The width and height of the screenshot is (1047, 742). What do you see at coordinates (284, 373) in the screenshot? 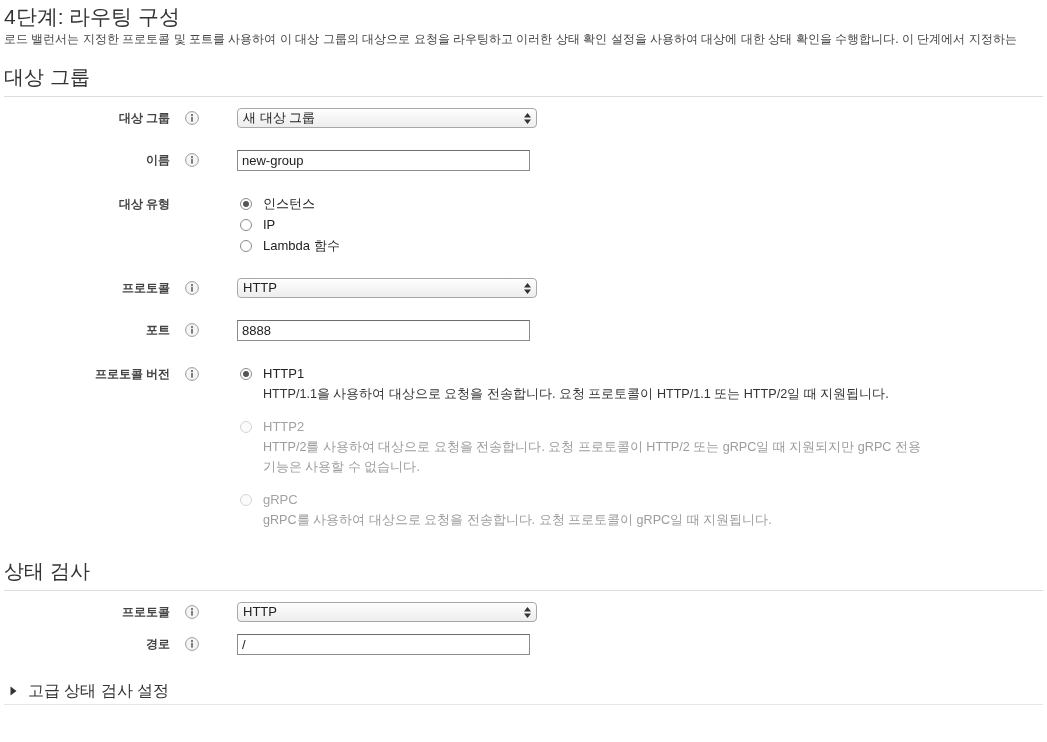
I see `radio-label: HTTP1` at bounding box center [284, 373].